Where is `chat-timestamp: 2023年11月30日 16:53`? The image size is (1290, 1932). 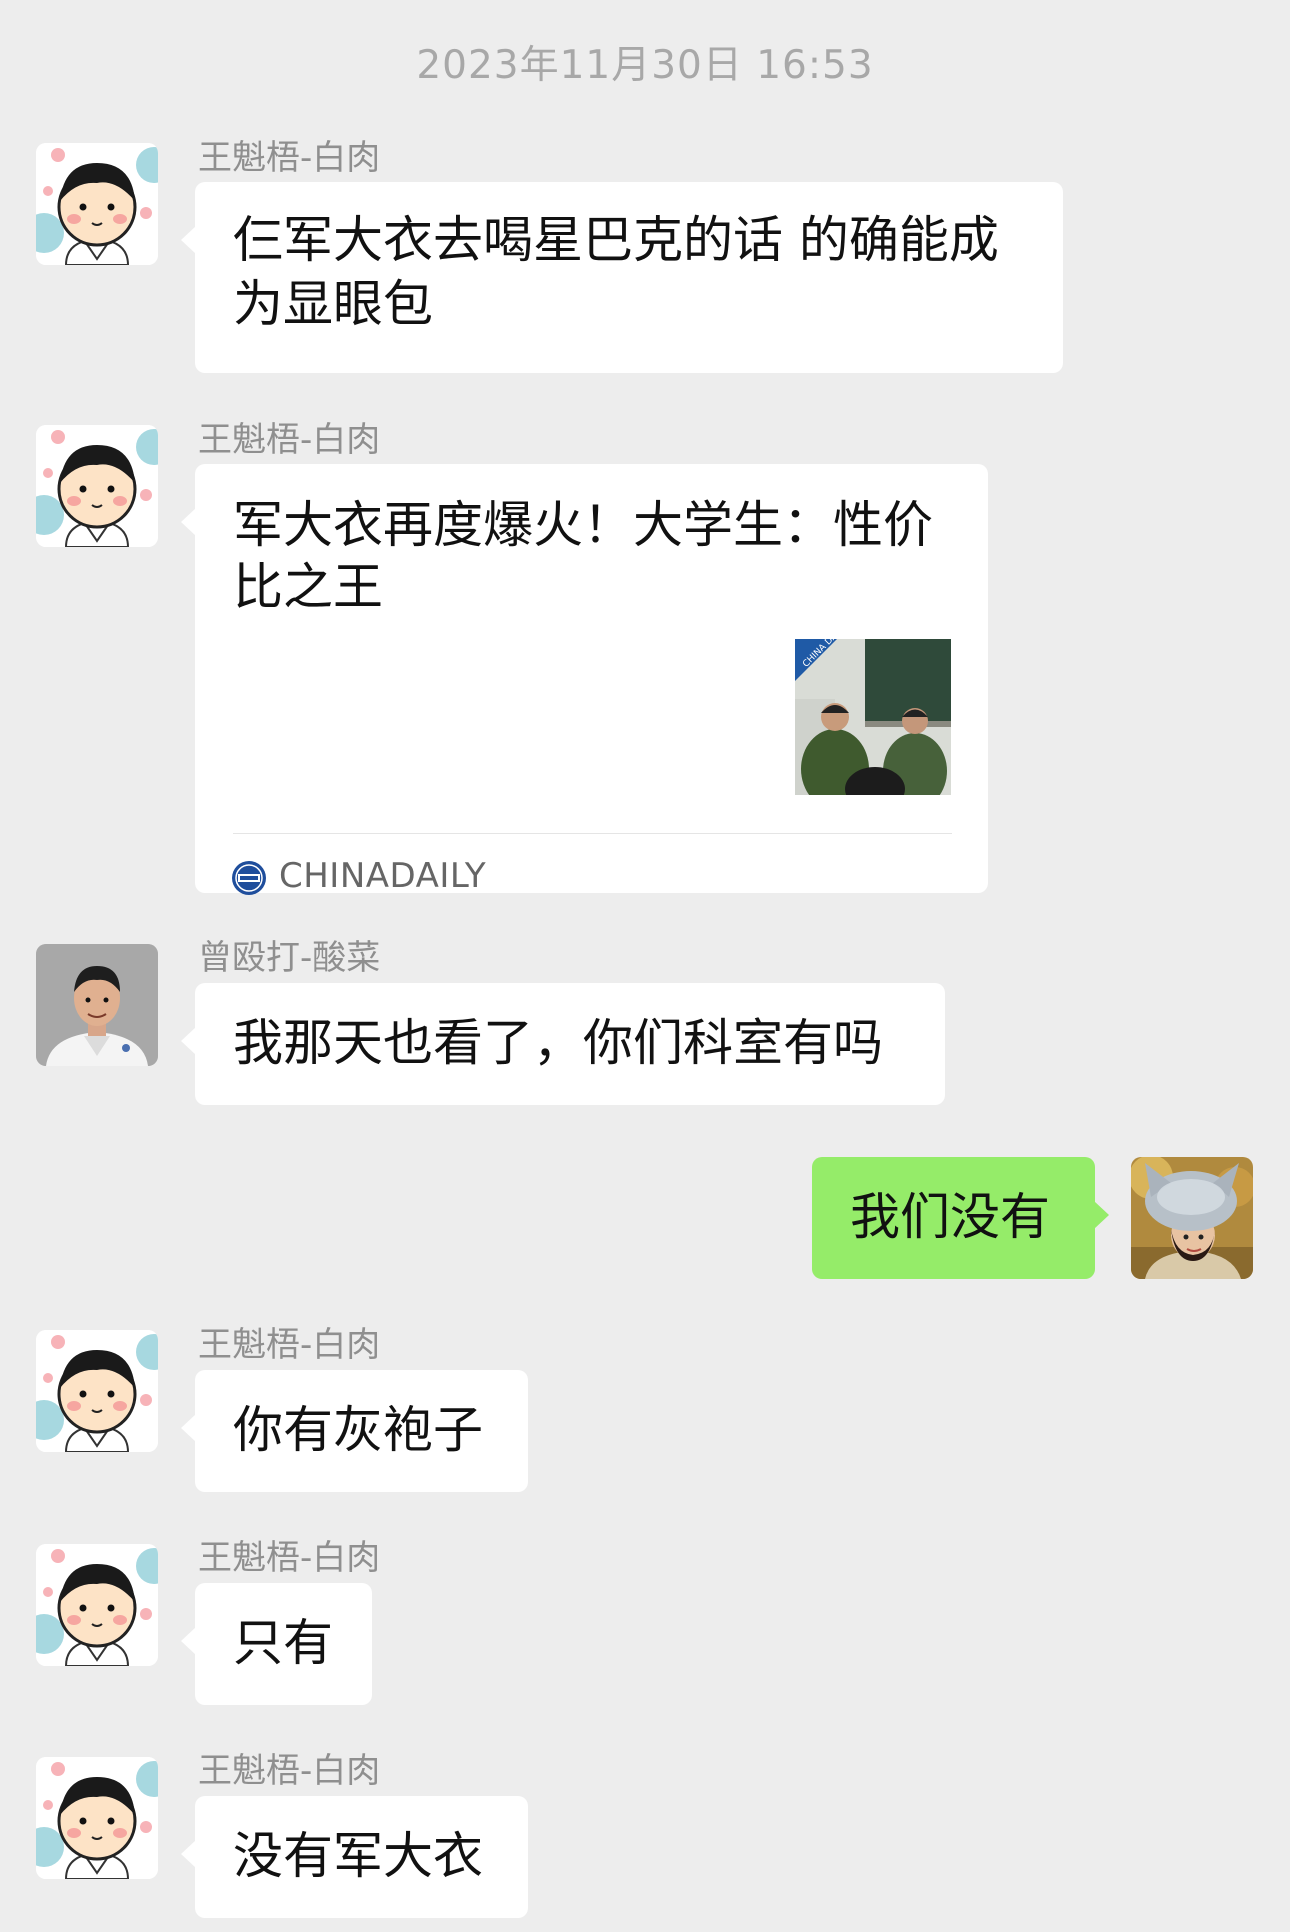 chat-timestamp: 2023年11月30日 16:53 is located at coordinates (645, 65).